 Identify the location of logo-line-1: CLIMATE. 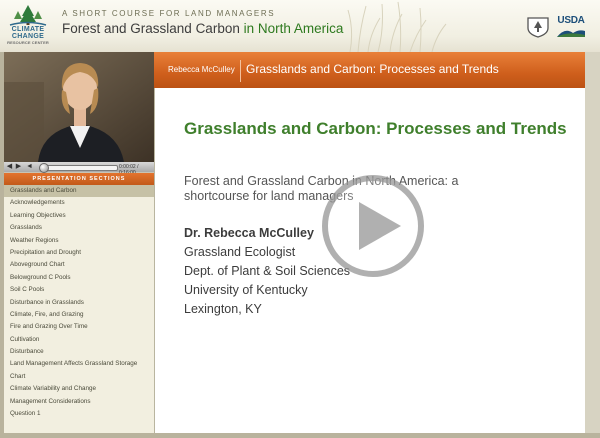
(28, 29).